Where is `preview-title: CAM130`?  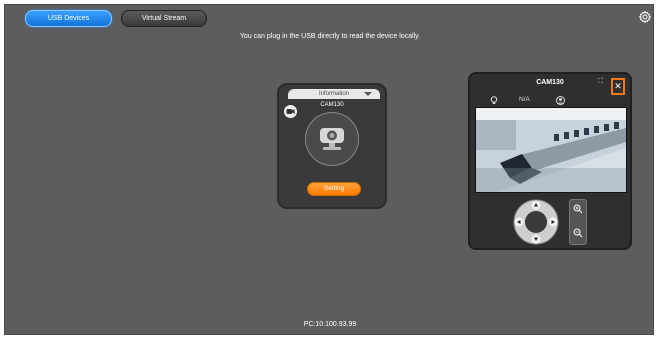 preview-title: CAM130 is located at coordinates (550, 82).